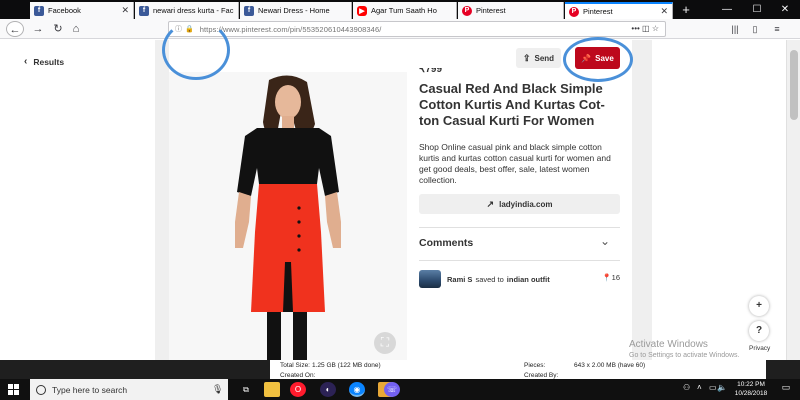 This screenshot has width=800, height=400. Describe the element at coordinates (615, 277) in the screenshot. I see `repin-count-value: 16` at that location.